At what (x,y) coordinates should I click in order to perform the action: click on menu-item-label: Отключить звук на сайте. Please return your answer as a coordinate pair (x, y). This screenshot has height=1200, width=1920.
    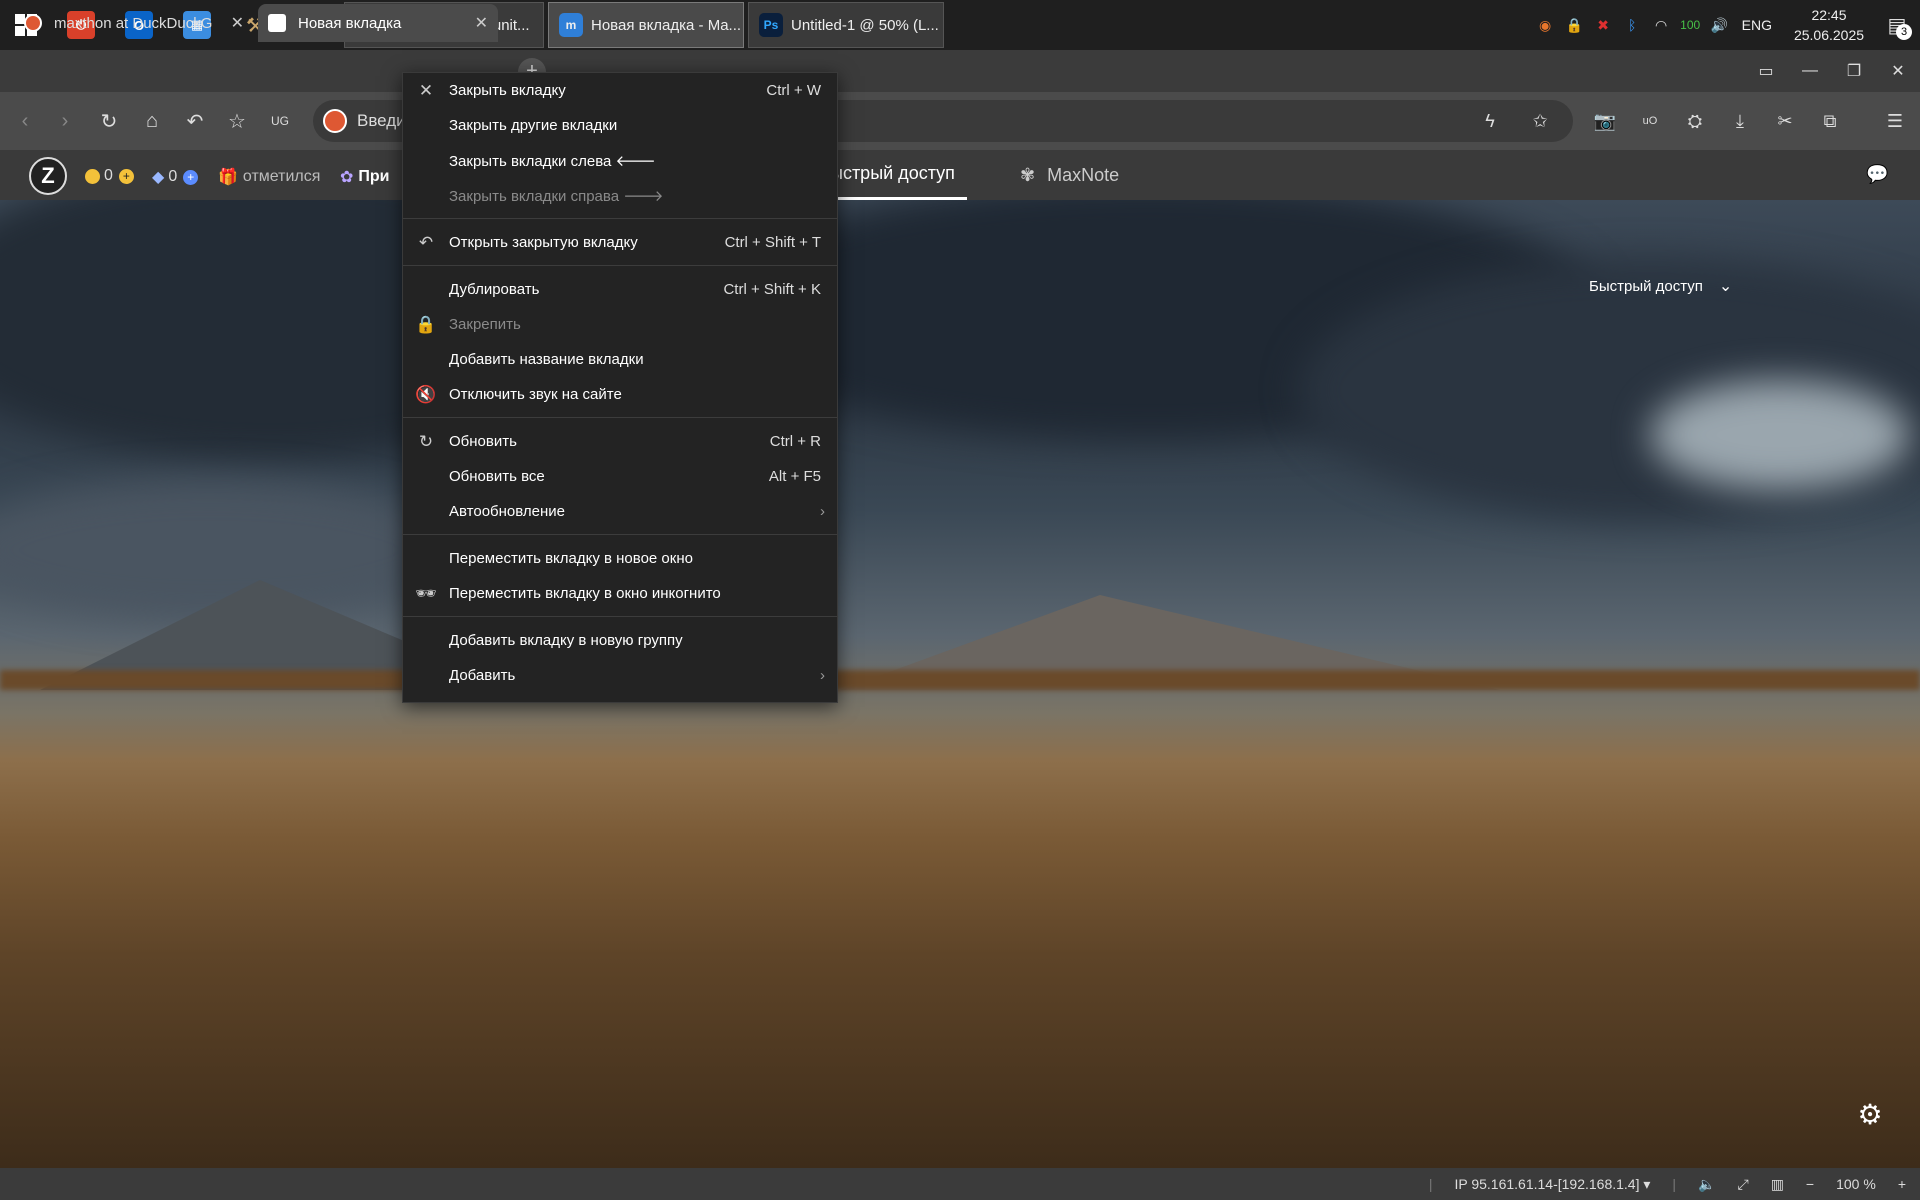
    Looking at the image, I should click on (535, 394).